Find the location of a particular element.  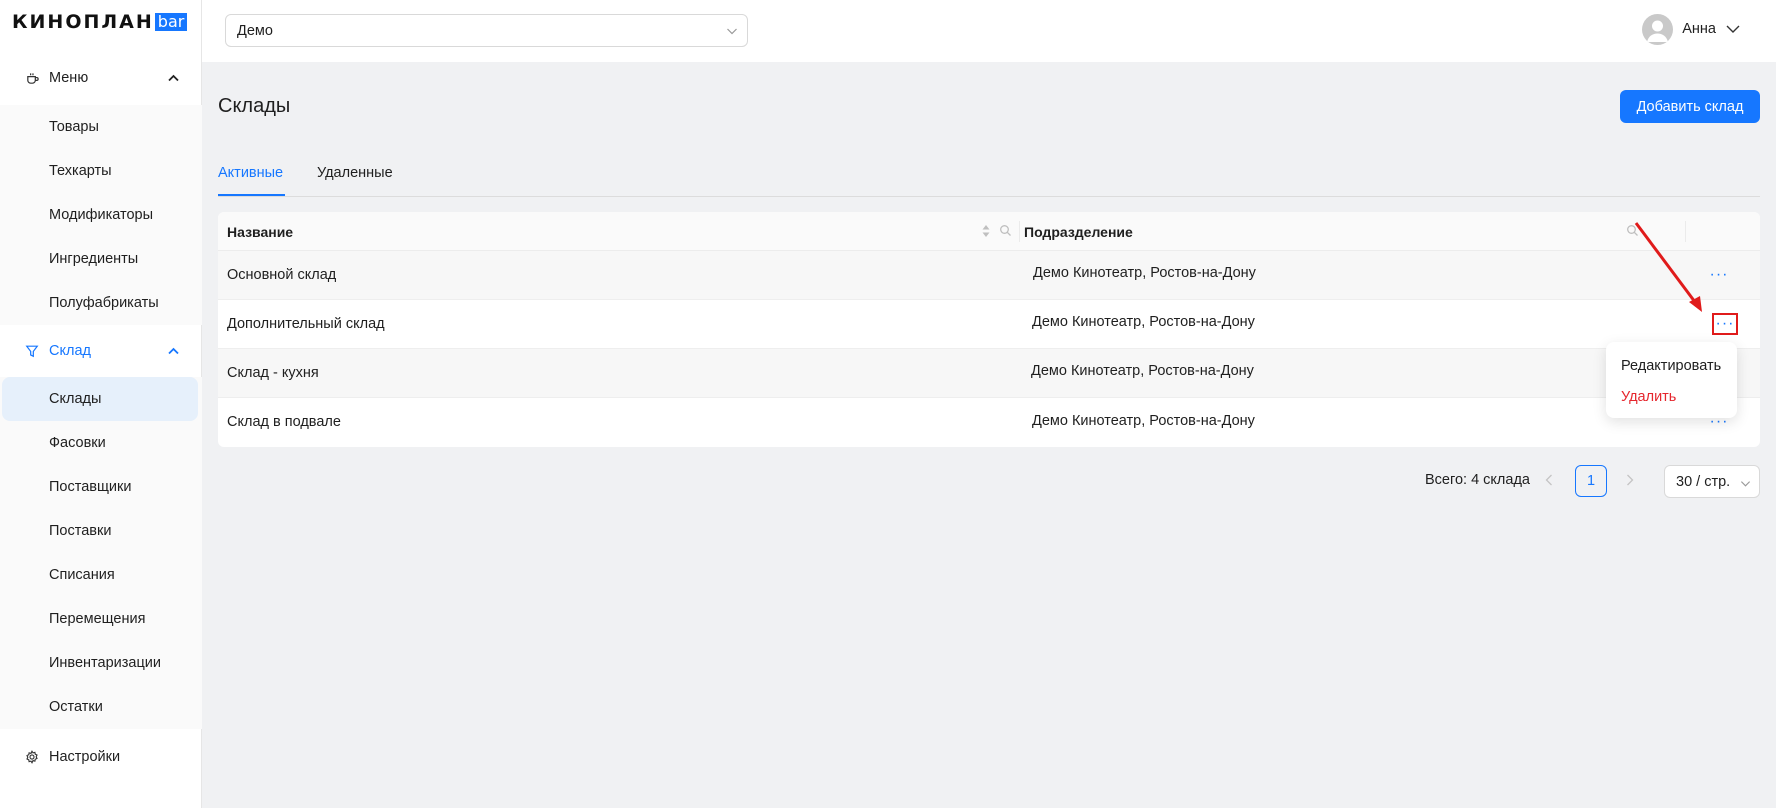

row-actions-button: ··· is located at coordinates (1725, 324).